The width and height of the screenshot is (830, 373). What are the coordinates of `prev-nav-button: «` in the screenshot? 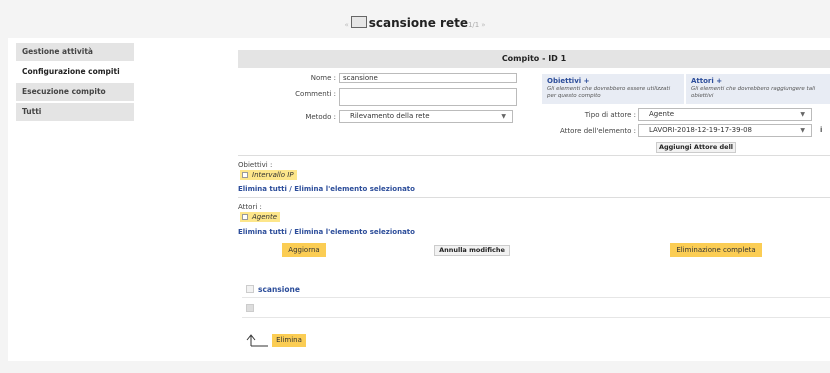 It's located at (346, 25).